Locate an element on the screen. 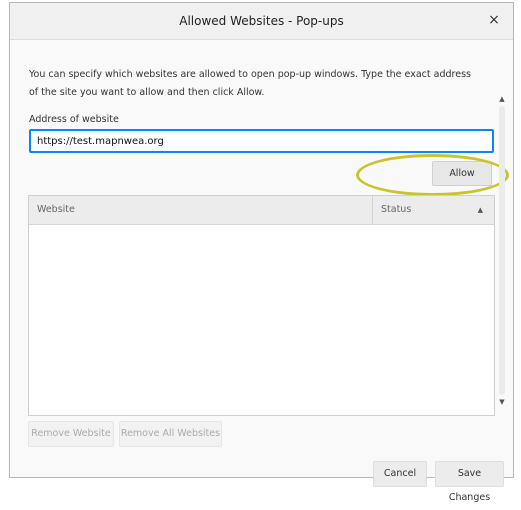  close-icon: × is located at coordinates (494, 20).